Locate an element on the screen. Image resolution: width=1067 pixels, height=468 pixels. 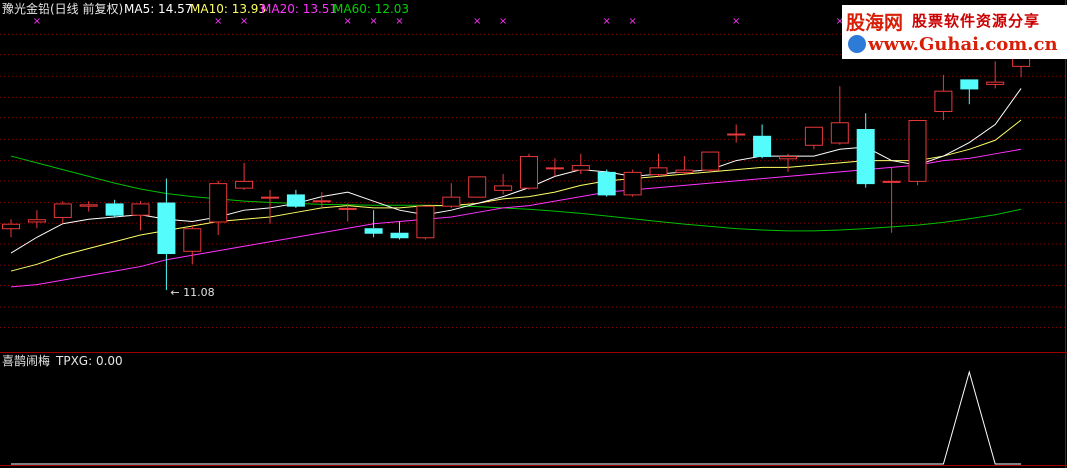
low-price-annotation: ← 11.08 is located at coordinates (192, 292).